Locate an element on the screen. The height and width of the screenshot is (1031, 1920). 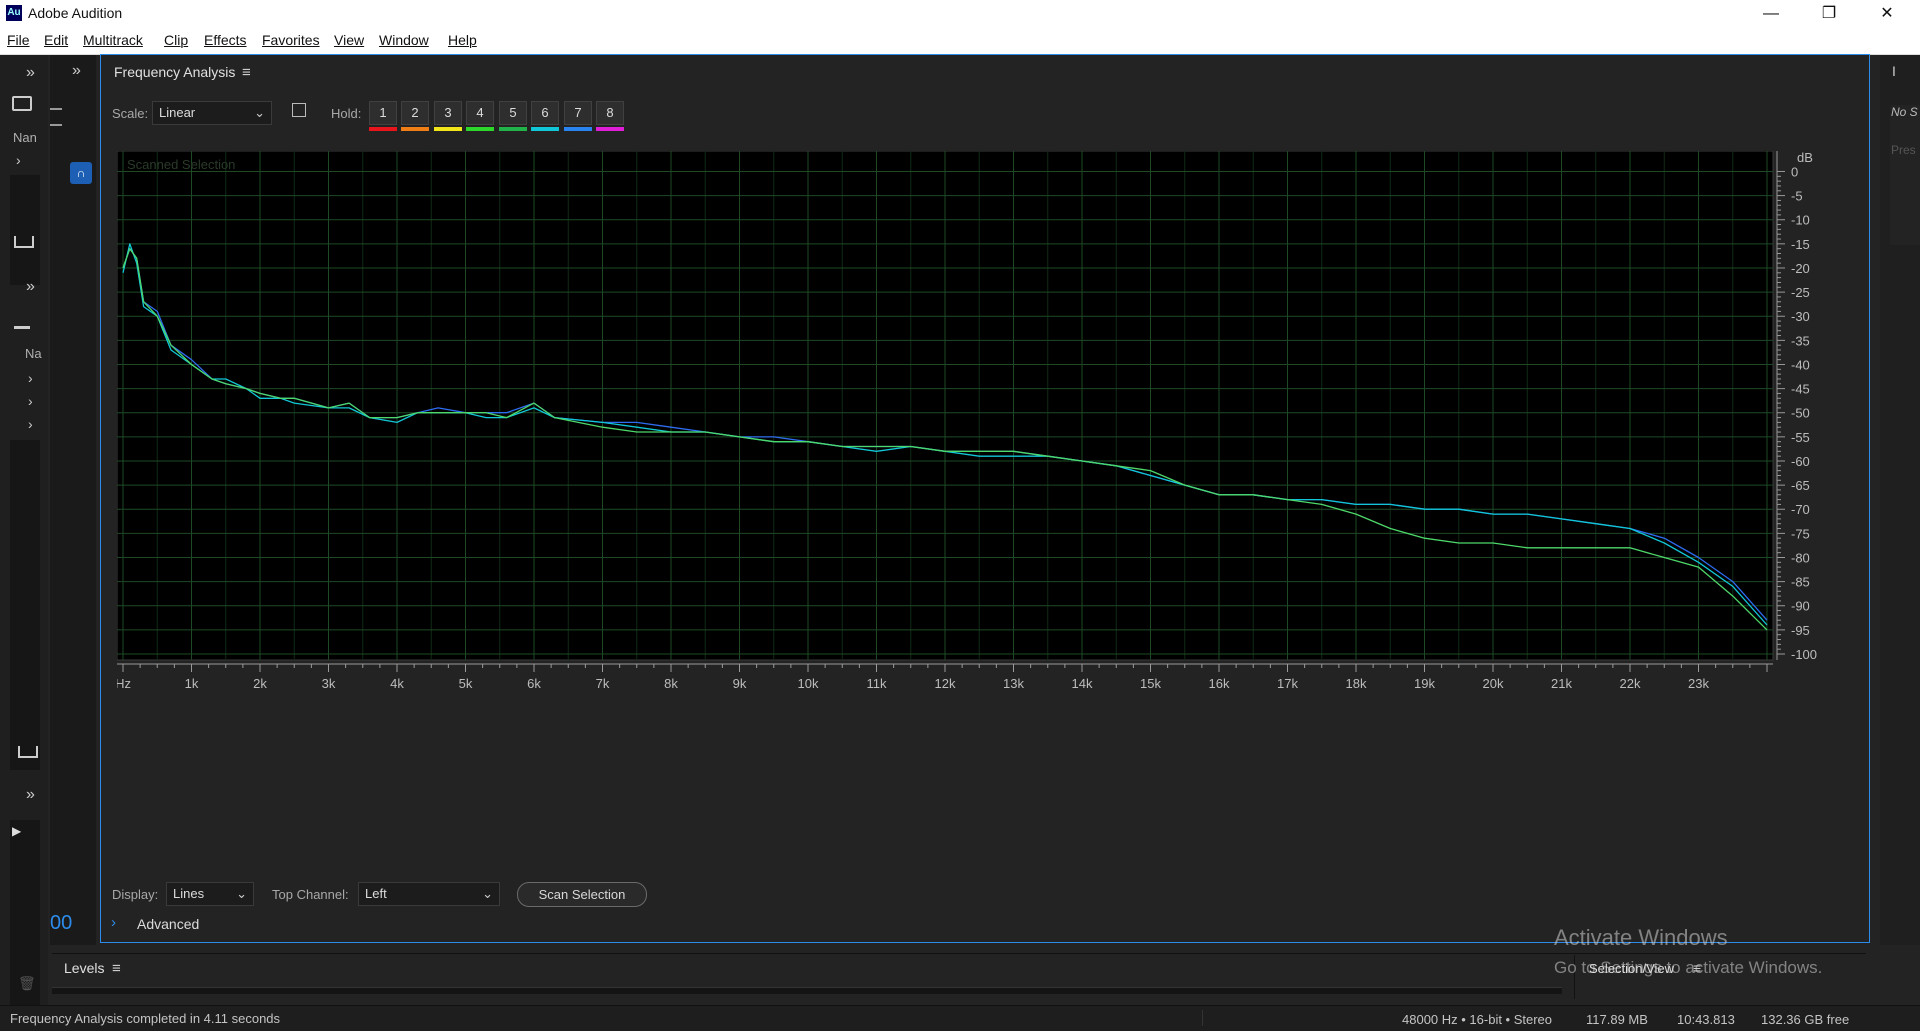
folder-icon is located at coordinates (22, 103).